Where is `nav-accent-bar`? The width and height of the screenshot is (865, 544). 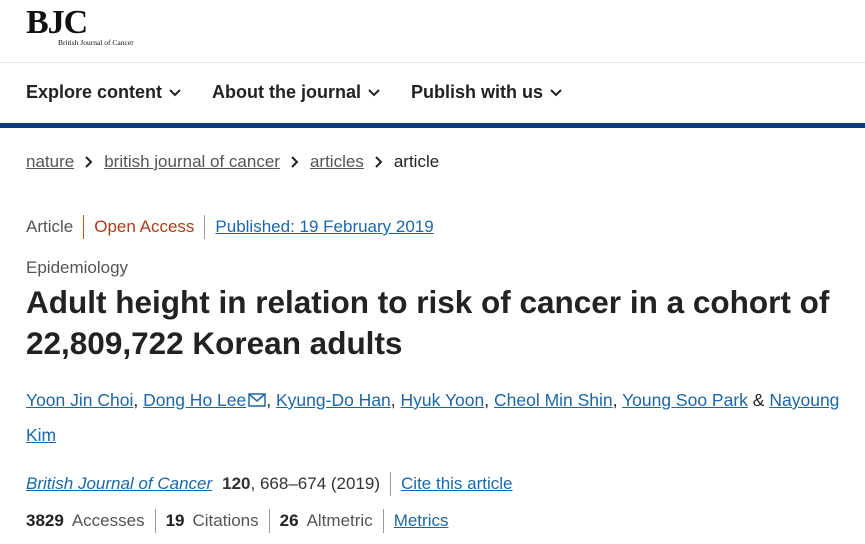
nav-accent-bar is located at coordinates (432, 125).